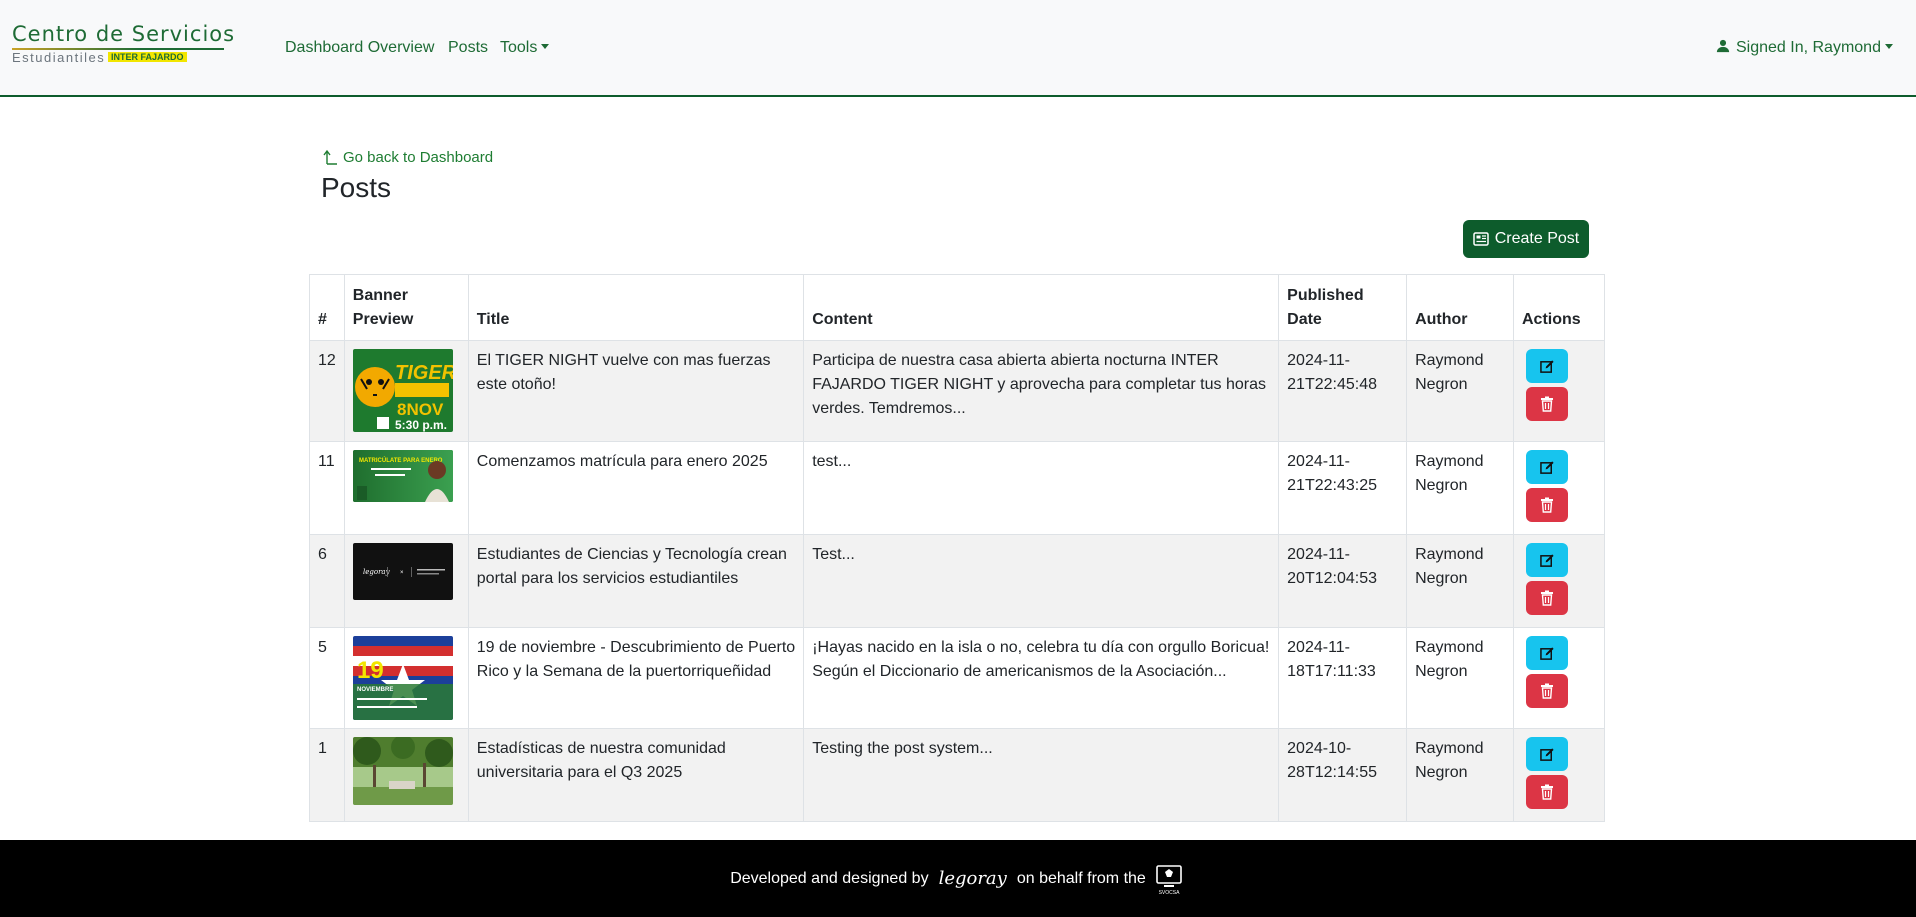 This screenshot has height=917, width=1916. I want to click on post-id: 6, so click(327, 581).